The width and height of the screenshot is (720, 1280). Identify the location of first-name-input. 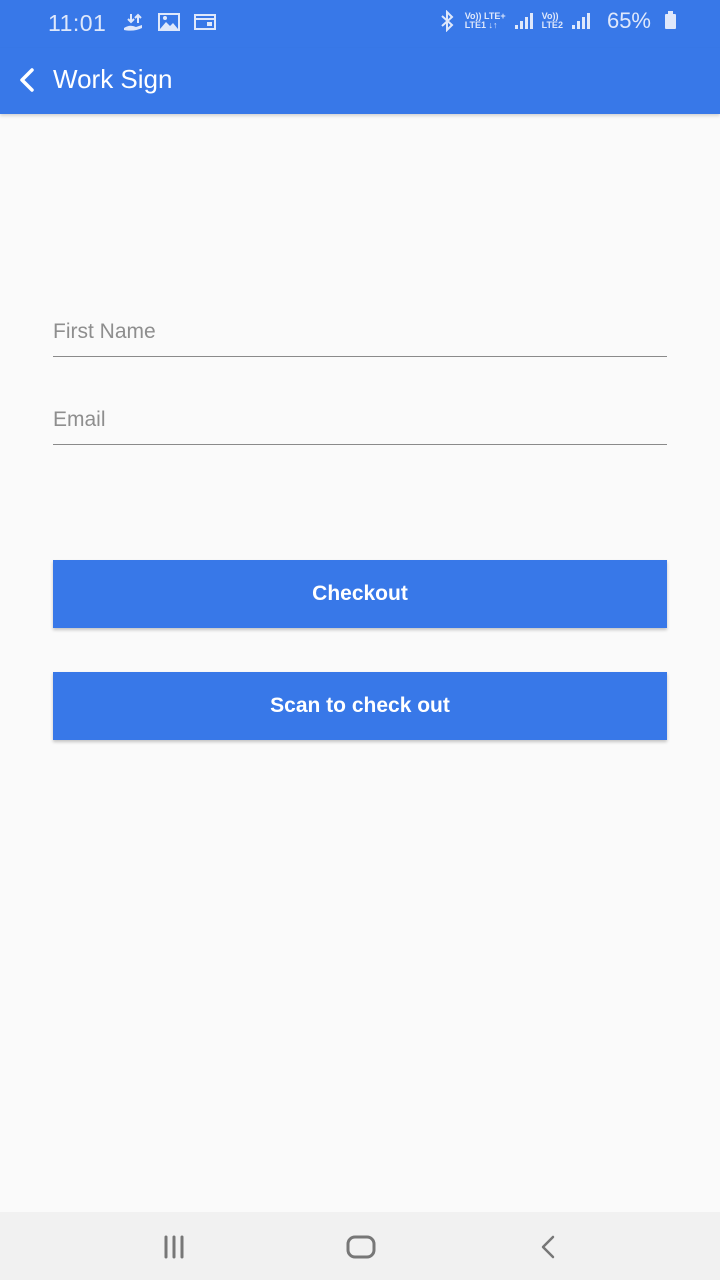
(360, 332).